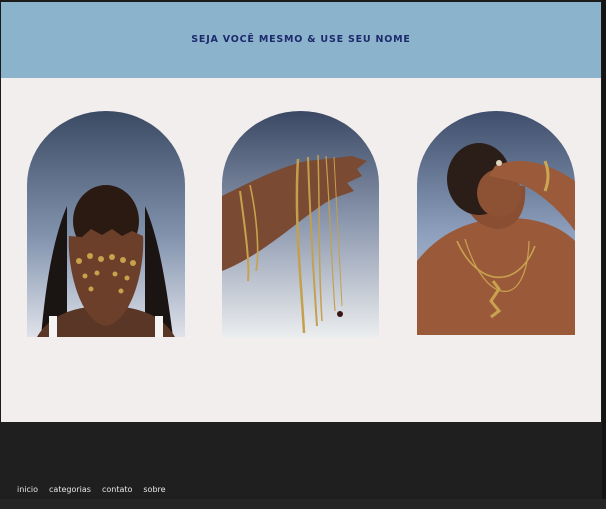 This screenshot has height=509, width=606. Describe the element at coordinates (91, 489) in the screenshot. I see `footer-nav: inicio categorias contato sobre` at that location.